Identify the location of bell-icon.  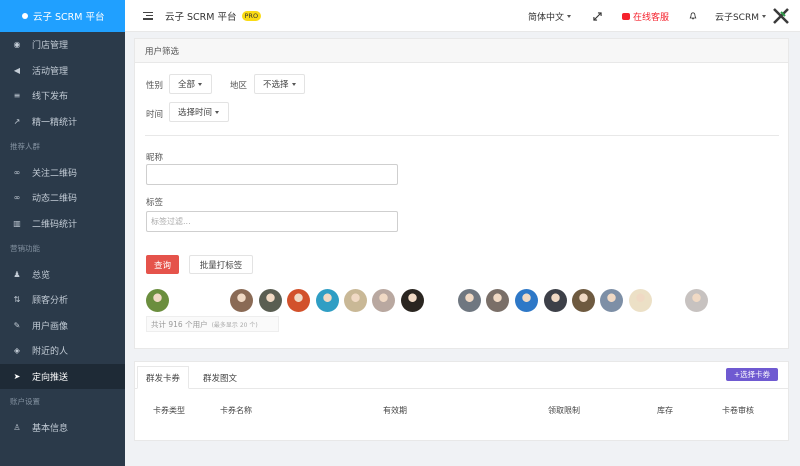
(693, 16).